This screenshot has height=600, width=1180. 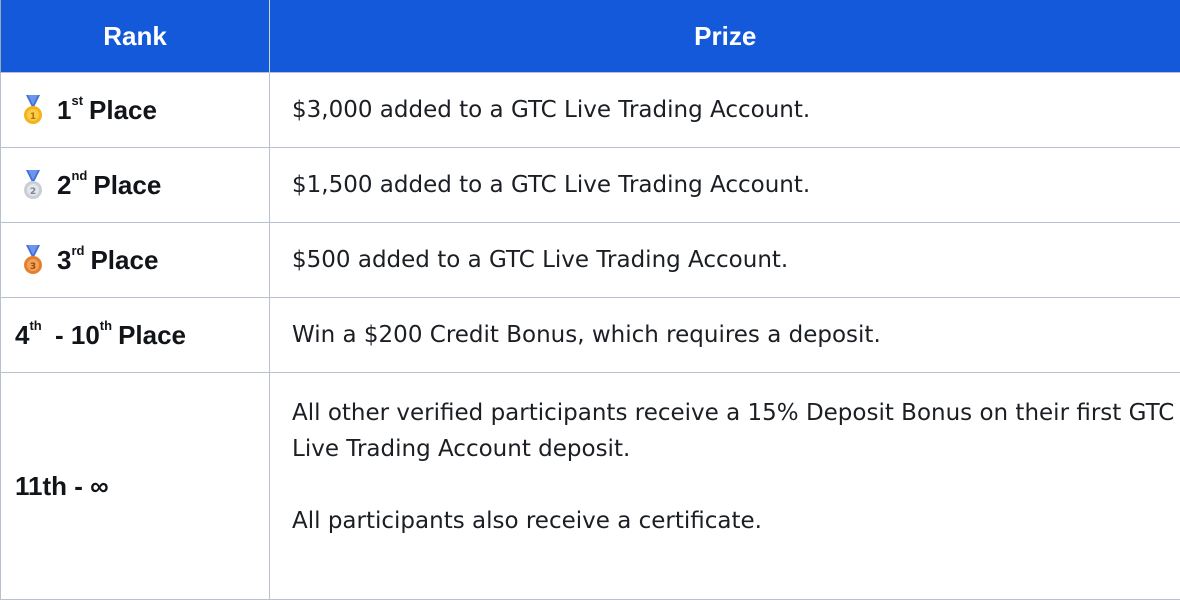 What do you see at coordinates (64, 110) in the screenshot?
I see `rank-number: 1` at bounding box center [64, 110].